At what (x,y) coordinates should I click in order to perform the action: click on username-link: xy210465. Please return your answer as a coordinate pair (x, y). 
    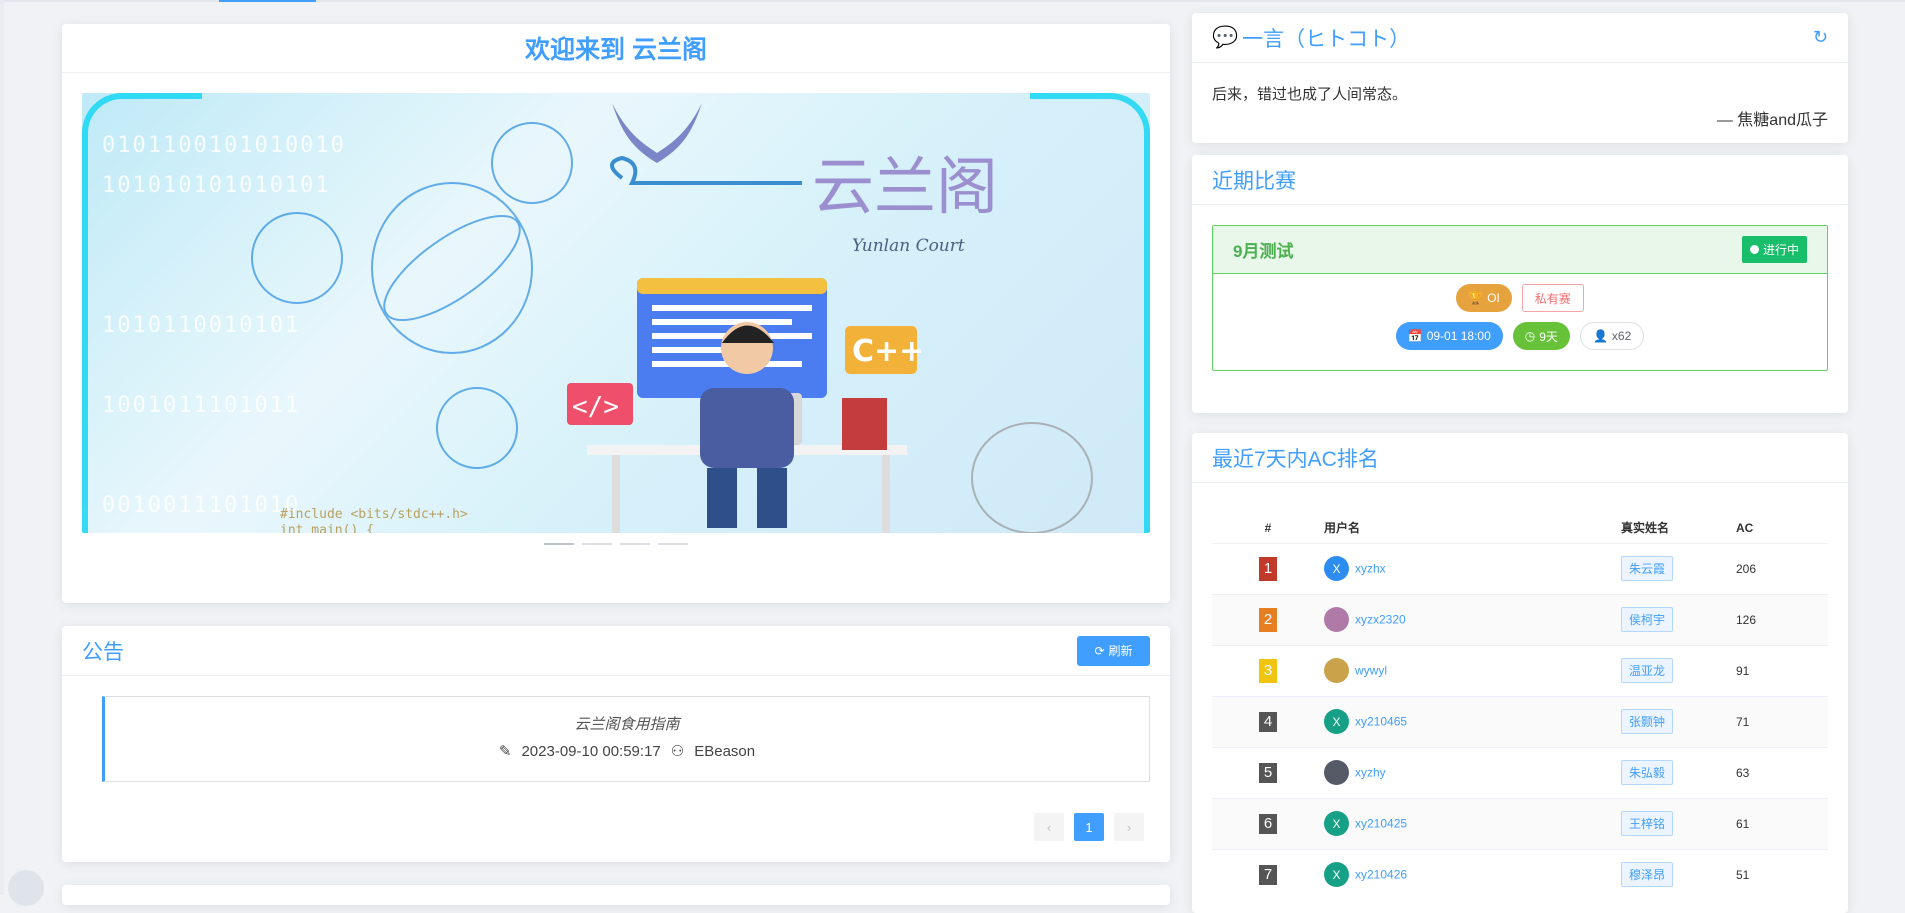
    Looking at the image, I should click on (1381, 722).